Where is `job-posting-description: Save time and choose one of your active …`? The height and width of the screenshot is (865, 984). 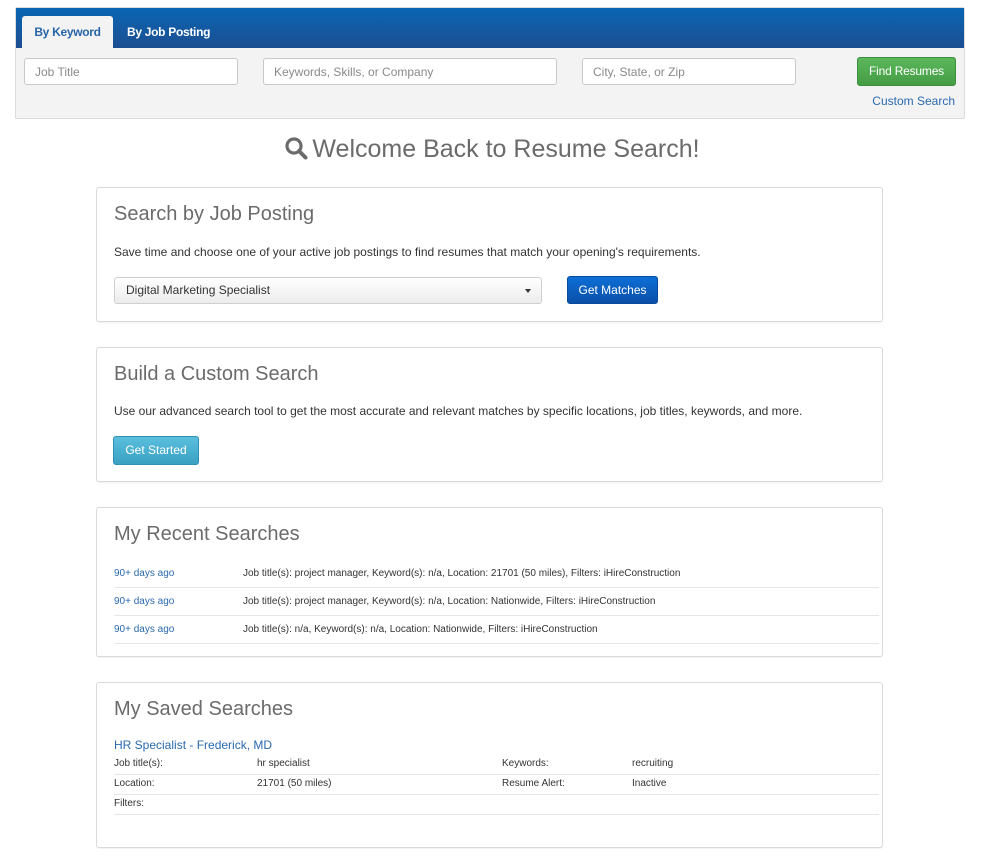 job-posting-description: Save time and choose one of your active … is located at coordinates (407, 252).